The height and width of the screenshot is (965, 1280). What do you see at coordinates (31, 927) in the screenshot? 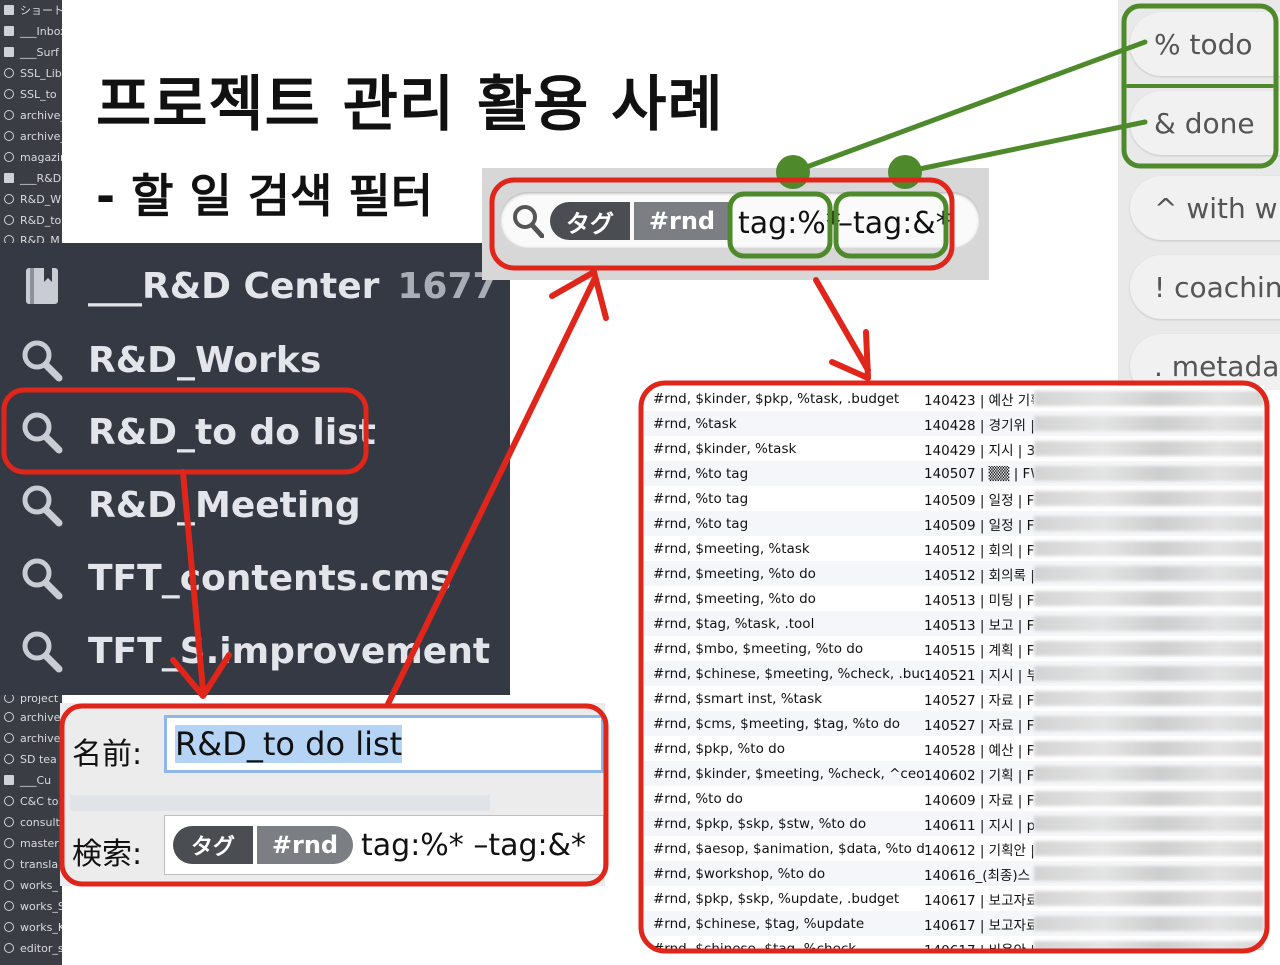
I see `thin-sidebar-item: works_K` at bounding box center [31, 927].